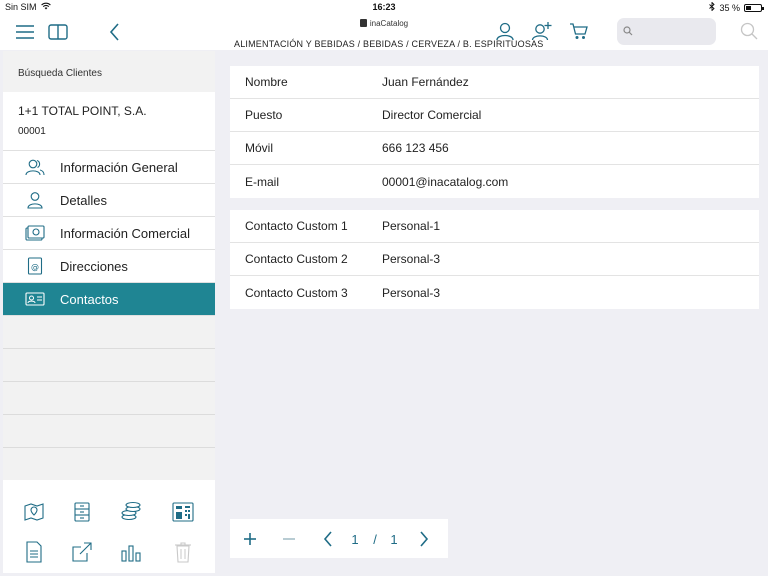 The width and height of the screenshot is (768, 576). Describe the element at coordinates (34, 512) in the screenshot. I see `map-icon` at that location.